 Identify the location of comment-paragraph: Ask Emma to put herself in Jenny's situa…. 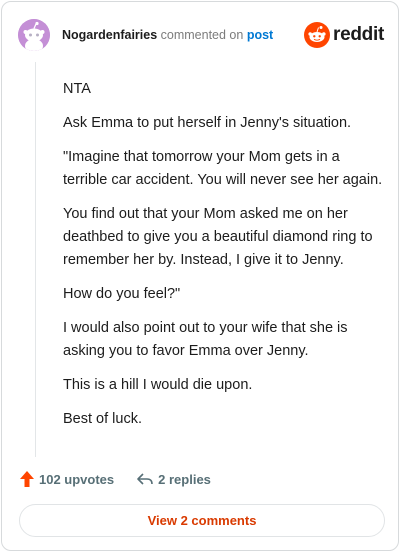
(207, 123).